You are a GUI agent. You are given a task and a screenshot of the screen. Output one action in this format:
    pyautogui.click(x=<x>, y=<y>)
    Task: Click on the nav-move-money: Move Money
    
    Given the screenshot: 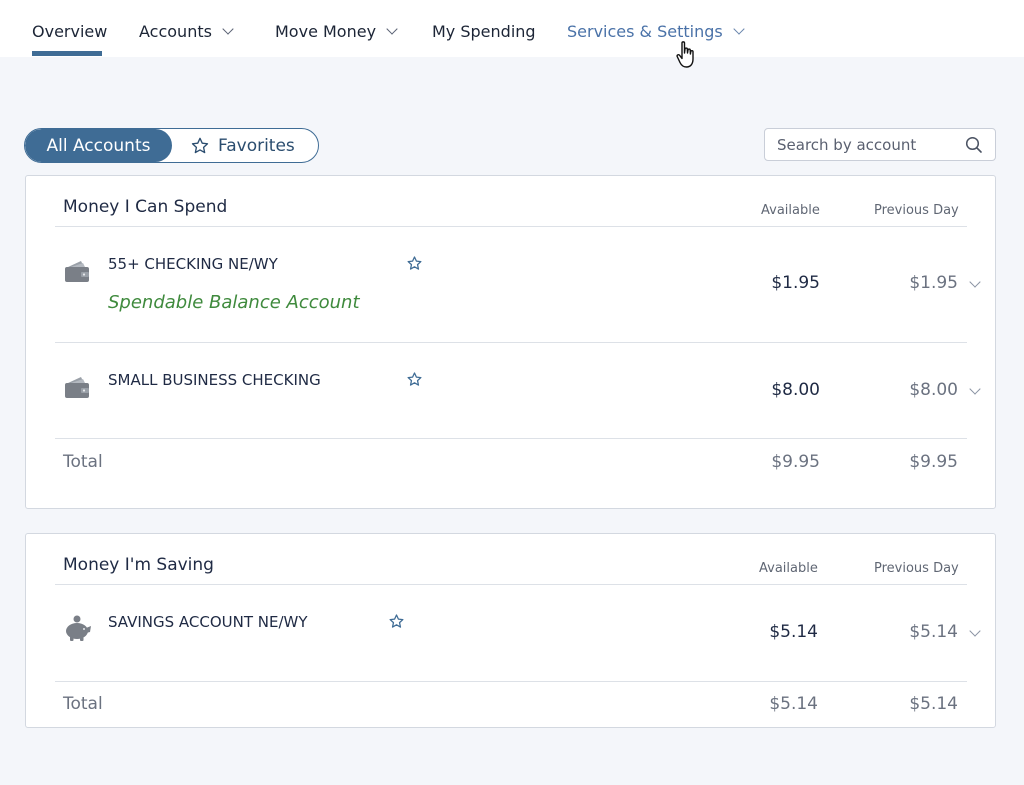 What is the action you would take?
    pyautogui.click(x=336, y=31)
    